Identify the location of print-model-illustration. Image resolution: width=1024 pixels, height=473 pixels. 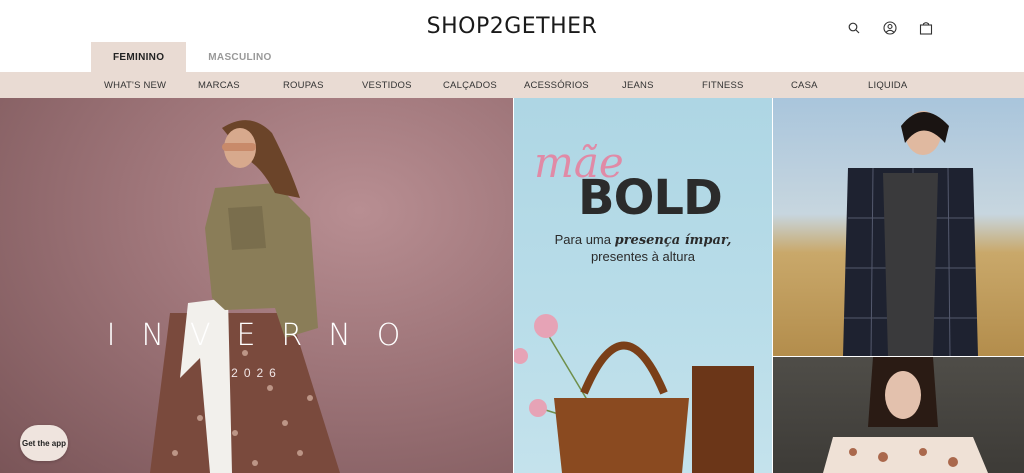
(905, 415).